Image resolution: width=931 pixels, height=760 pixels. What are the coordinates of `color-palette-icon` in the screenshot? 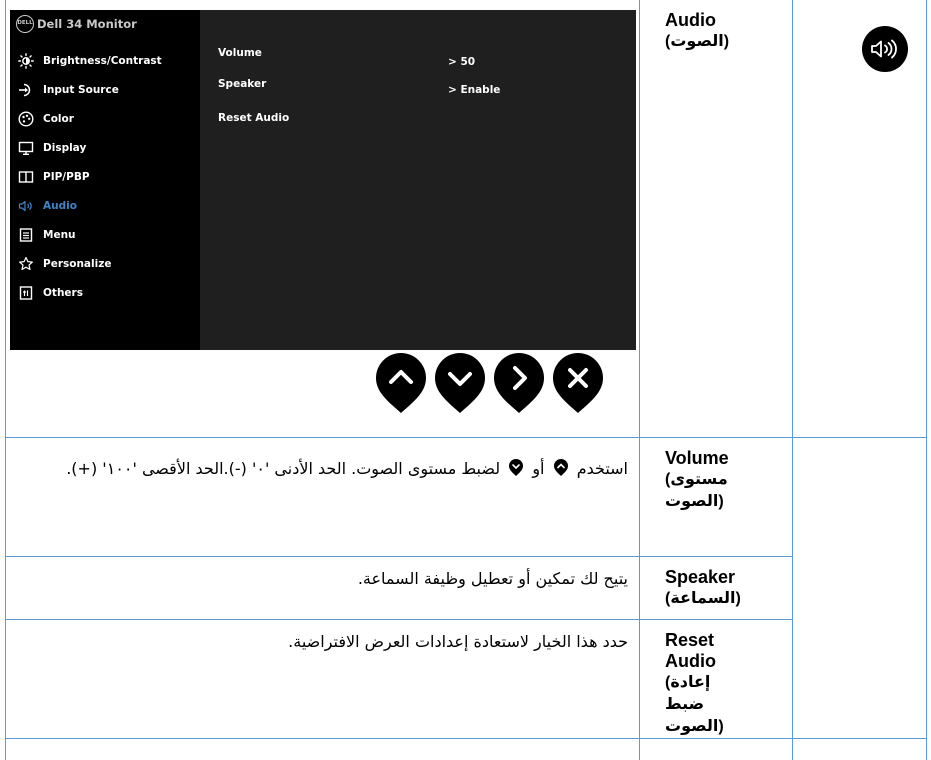 It's located at (26, 118).